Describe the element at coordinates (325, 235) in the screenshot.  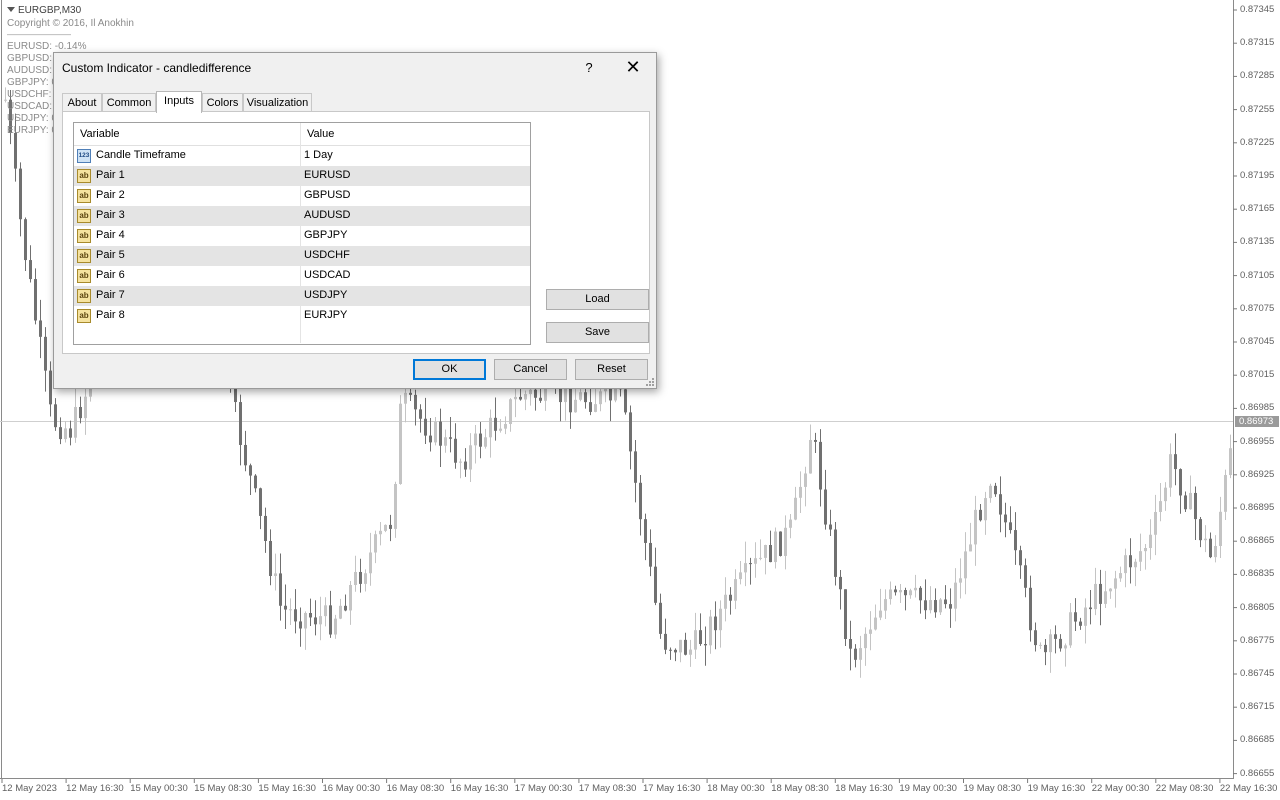
I see `input-value: GBPJPY` at that location.